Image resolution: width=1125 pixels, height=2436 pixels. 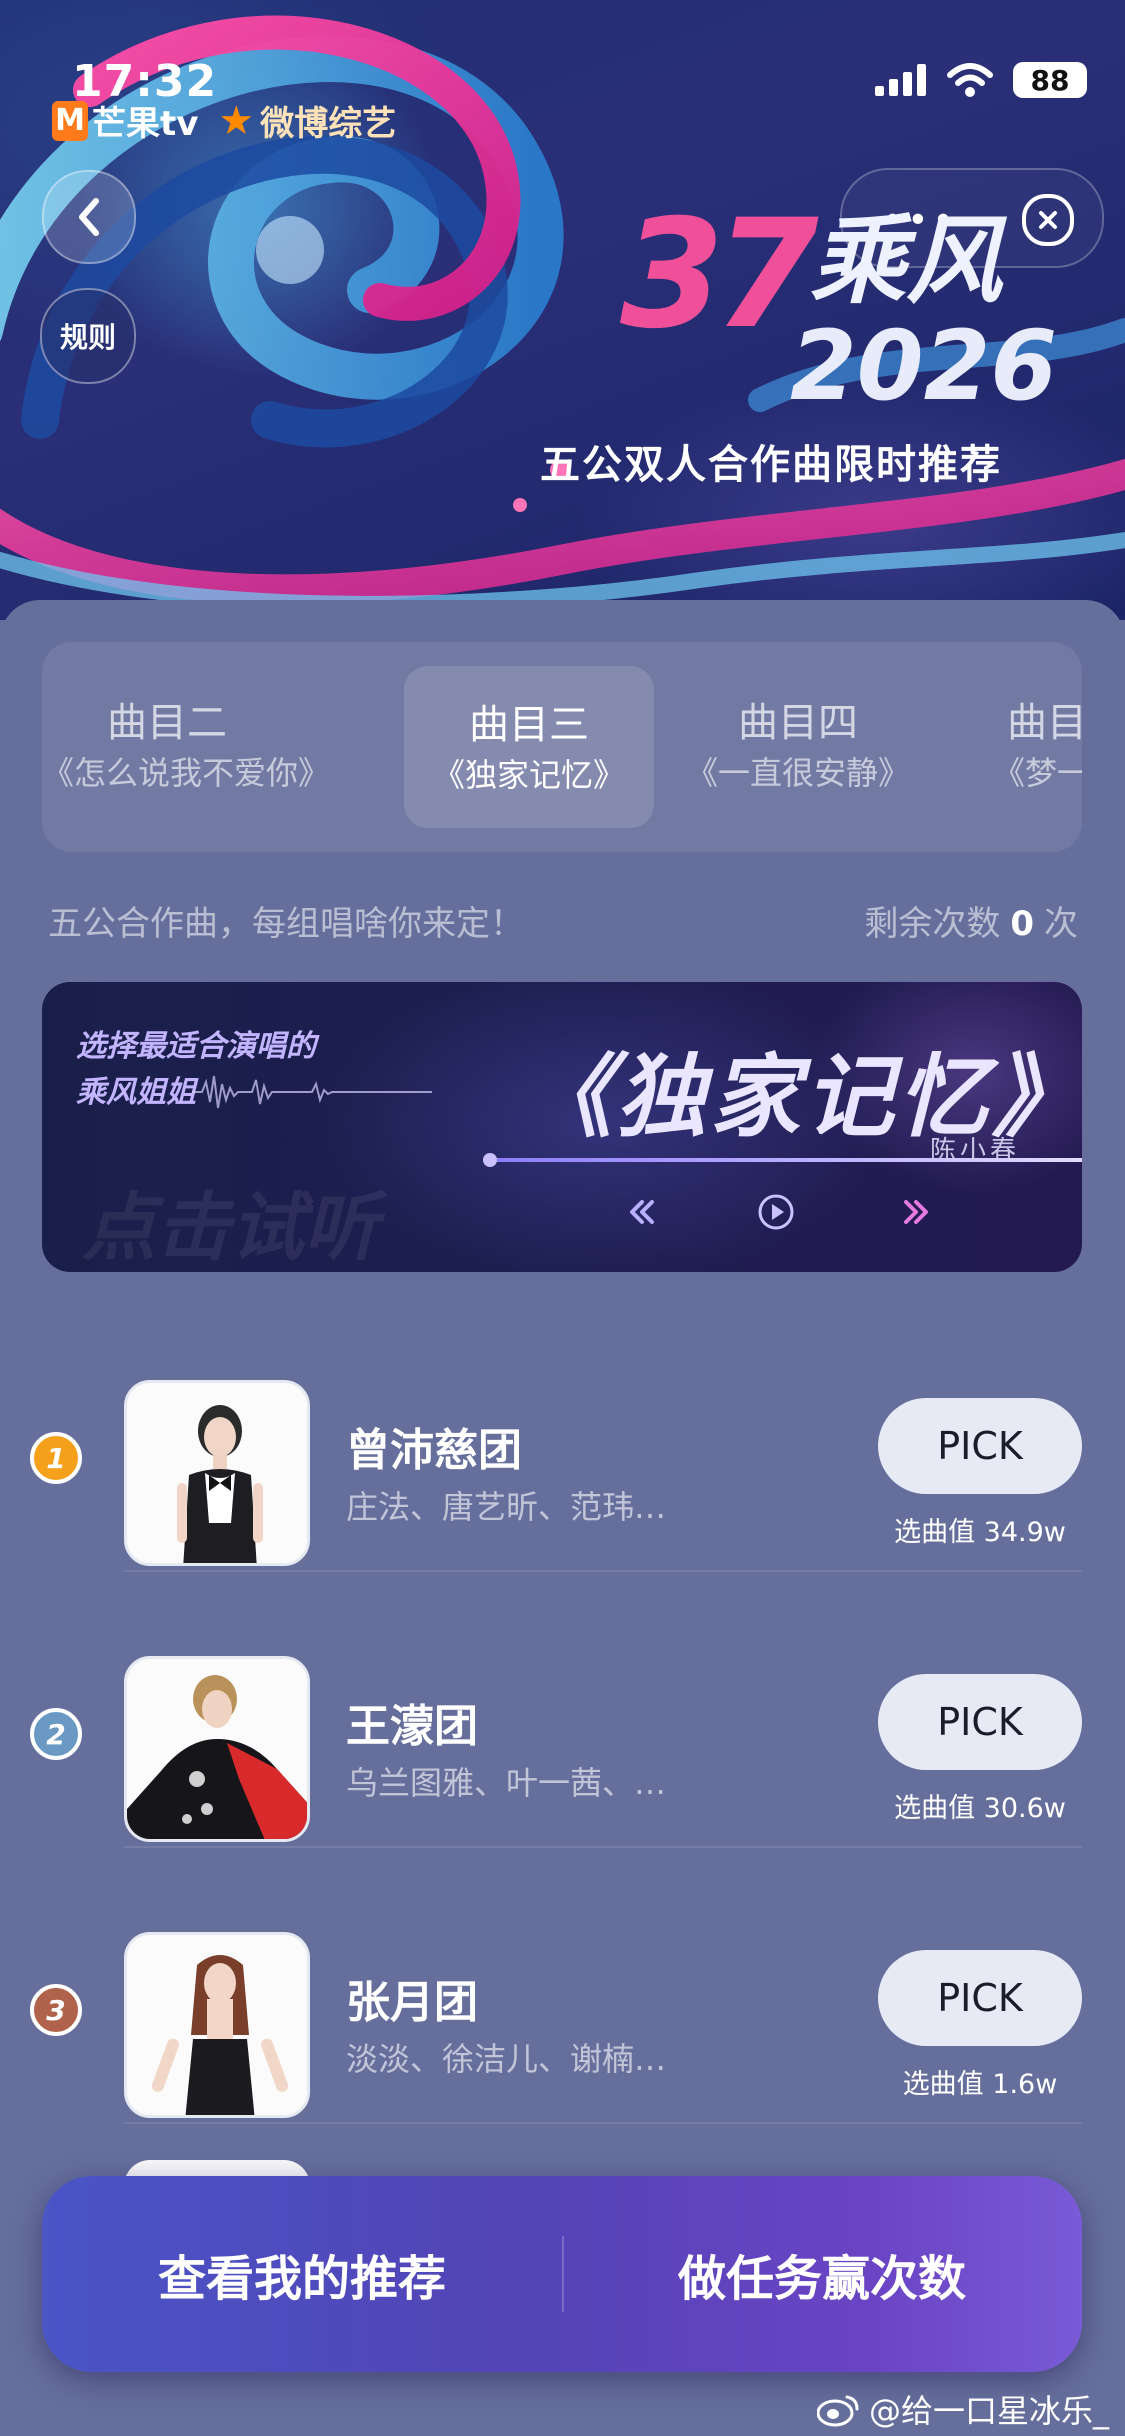 What do you see at coordinates (529, 747) in the screenshot?
I see `tab-song-3: 曲目三 《独家记忆》` at bounding box center [529, 747].